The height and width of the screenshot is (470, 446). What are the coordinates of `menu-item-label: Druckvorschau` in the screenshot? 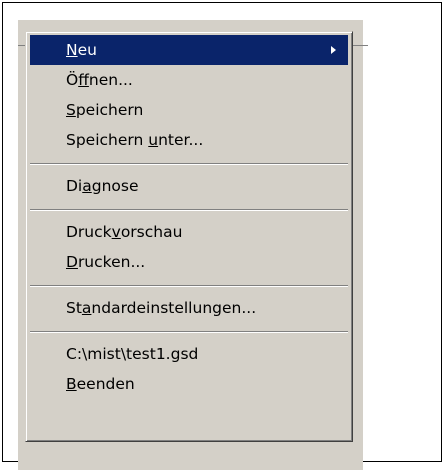 It's located at (124, 232).